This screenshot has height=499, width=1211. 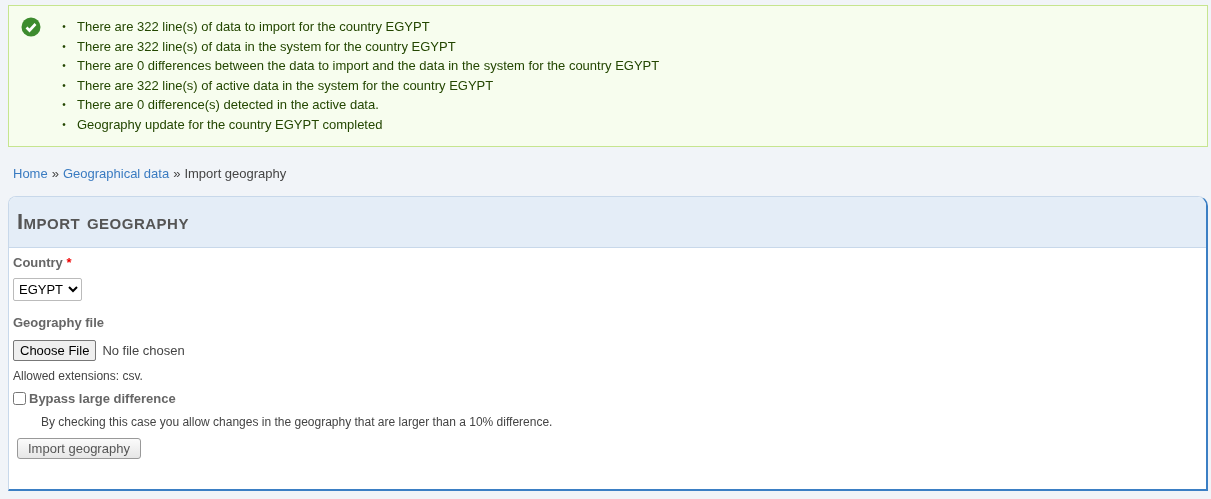 What do you see at coordinates (78, 375) in the screenshot?
I see `help-text: Allowed extensions: csv.` at bounding box center [78, 375].